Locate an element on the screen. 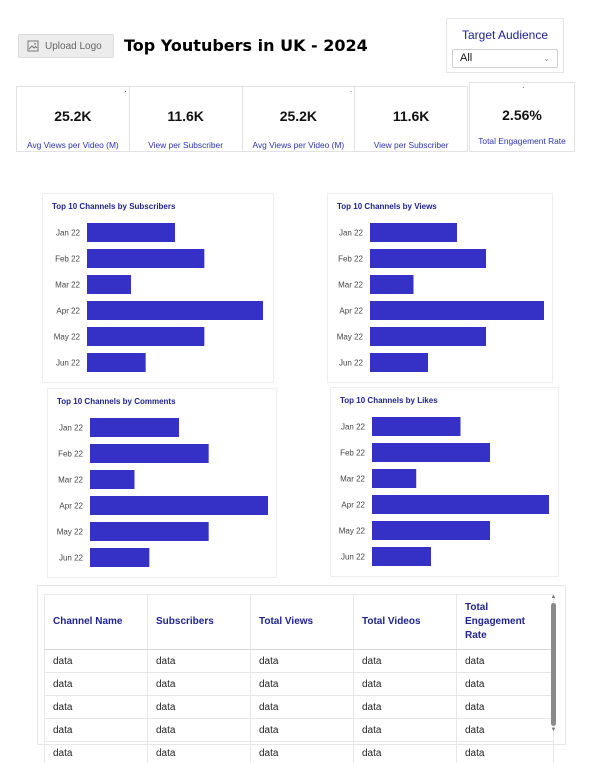 The image size is (595, 763). chart-views-plot: Jan 22 Feb 22 Mar 22 Apr 22 May 22 Jun 22 is located at coordinates (440, 297).